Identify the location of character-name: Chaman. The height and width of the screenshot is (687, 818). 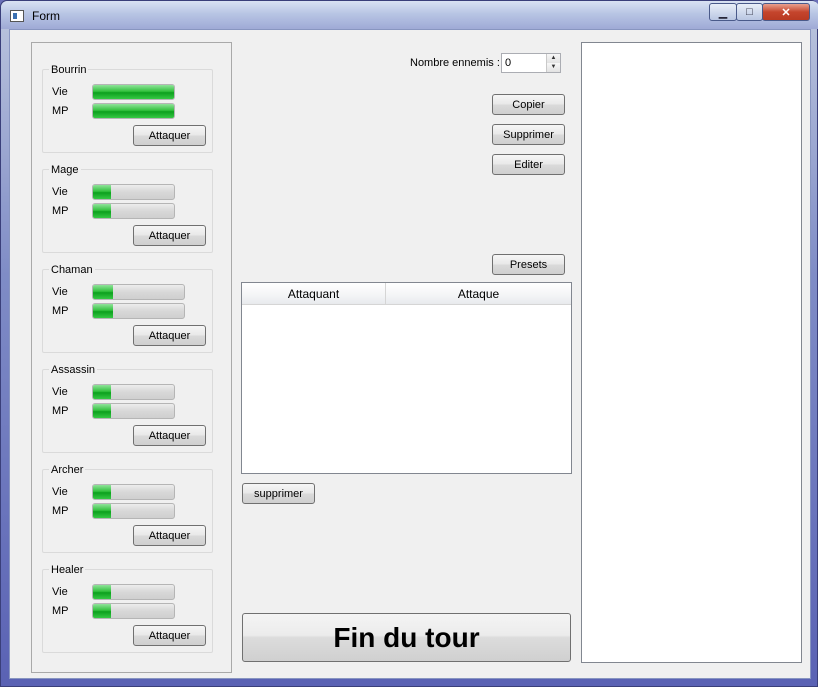
(72, 270).